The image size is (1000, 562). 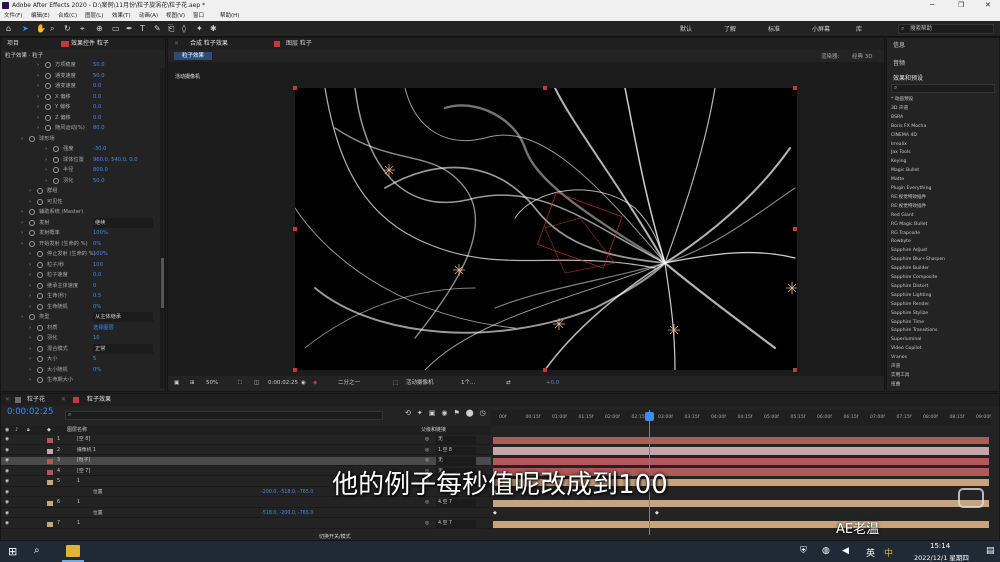 What do you see at coordinates (803, 551) in the screenshot?
I see `shield-icon: ⛨` at bounding box center [803, 551].